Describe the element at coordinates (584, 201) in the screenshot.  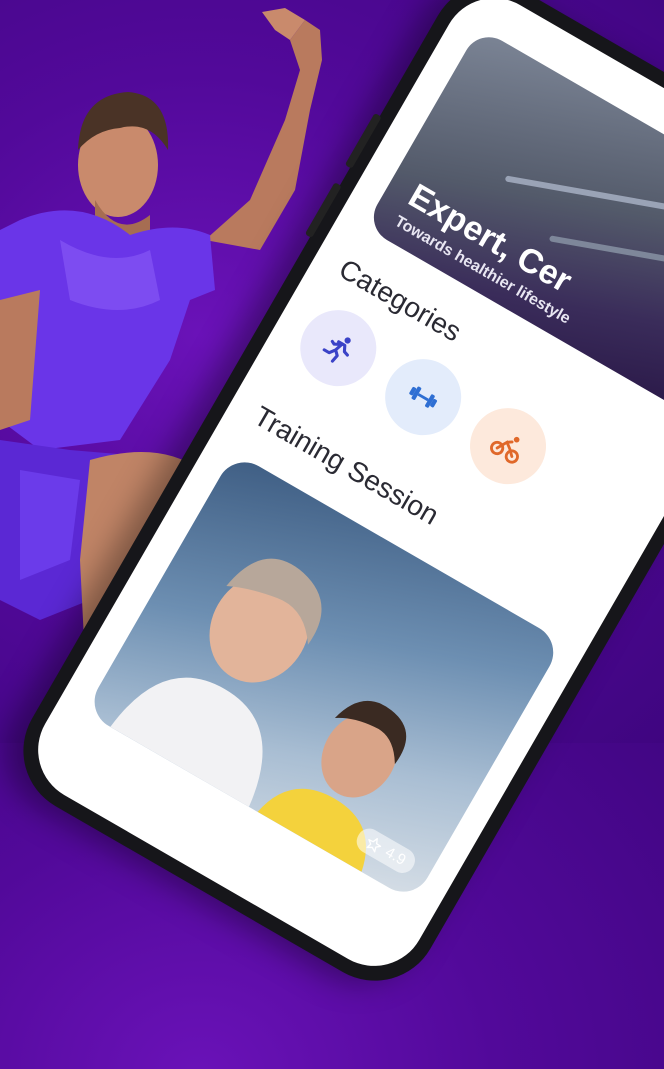
I see `gym-equipment` at that location.